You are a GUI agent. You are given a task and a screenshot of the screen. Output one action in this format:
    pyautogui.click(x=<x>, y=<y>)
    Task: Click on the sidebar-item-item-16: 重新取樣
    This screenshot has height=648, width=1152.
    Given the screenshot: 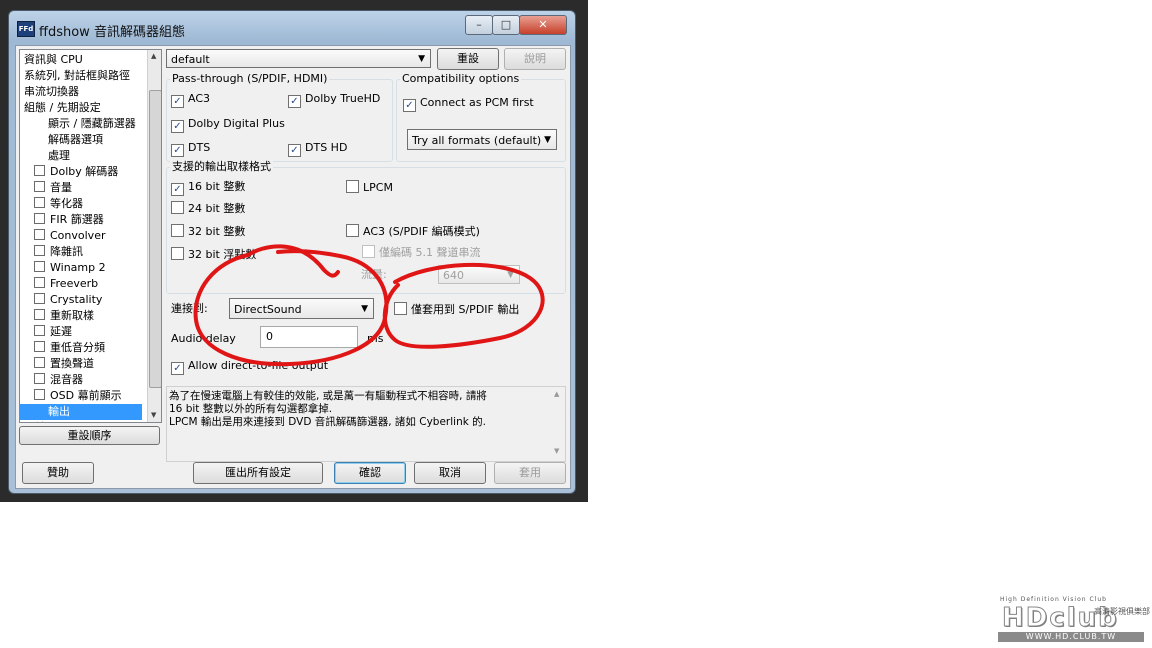 What is the action you would take?
    pyautogui.click(x=64, y=316)
    